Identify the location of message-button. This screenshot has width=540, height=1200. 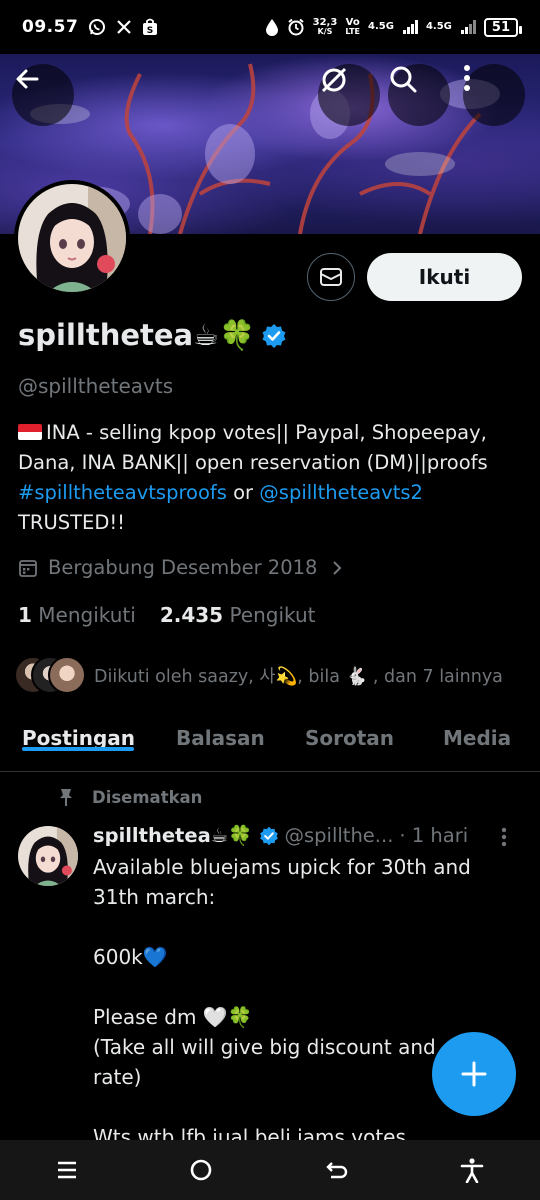
(331, 277).